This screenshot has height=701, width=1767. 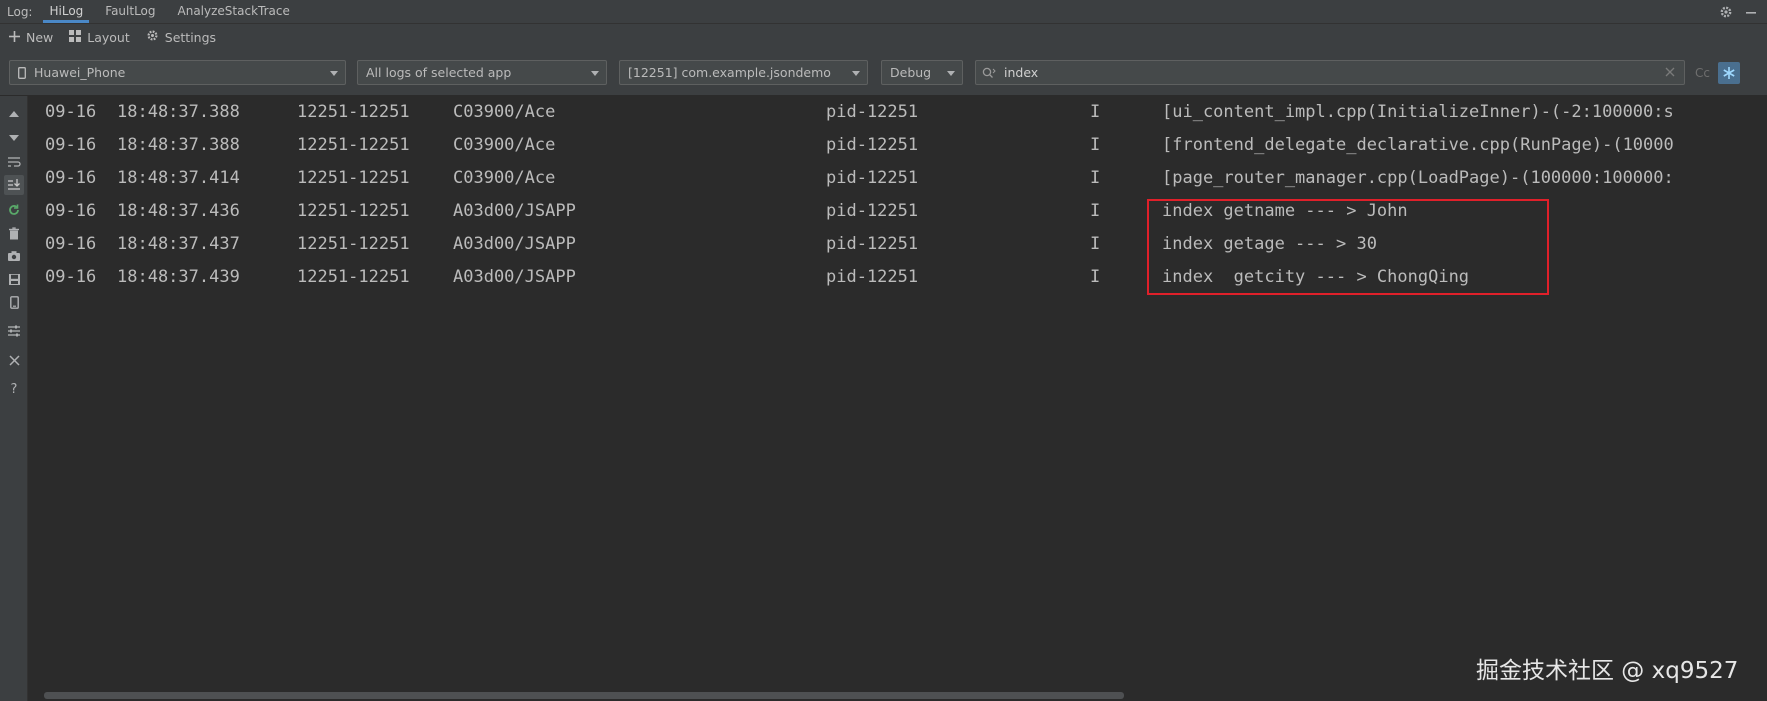 I want to click on watermark-text: 掘金技术社区 @ xq9527, so click(x=1607, y=671).